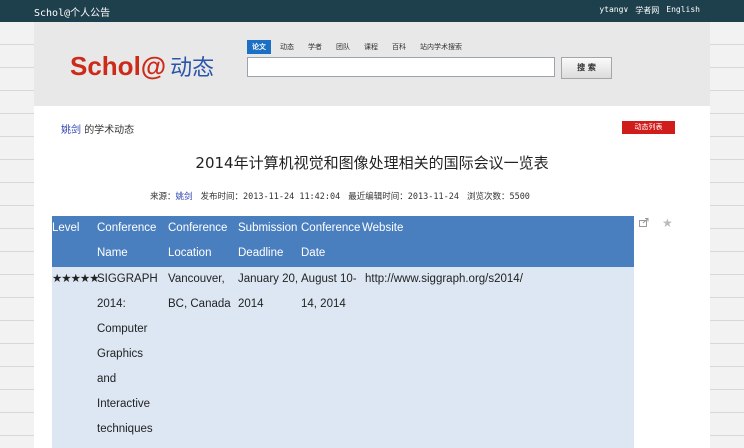 The height and width of the screenshot is (448, 744). I want to click on conf-name-line: Graphics, so click(120, 354).